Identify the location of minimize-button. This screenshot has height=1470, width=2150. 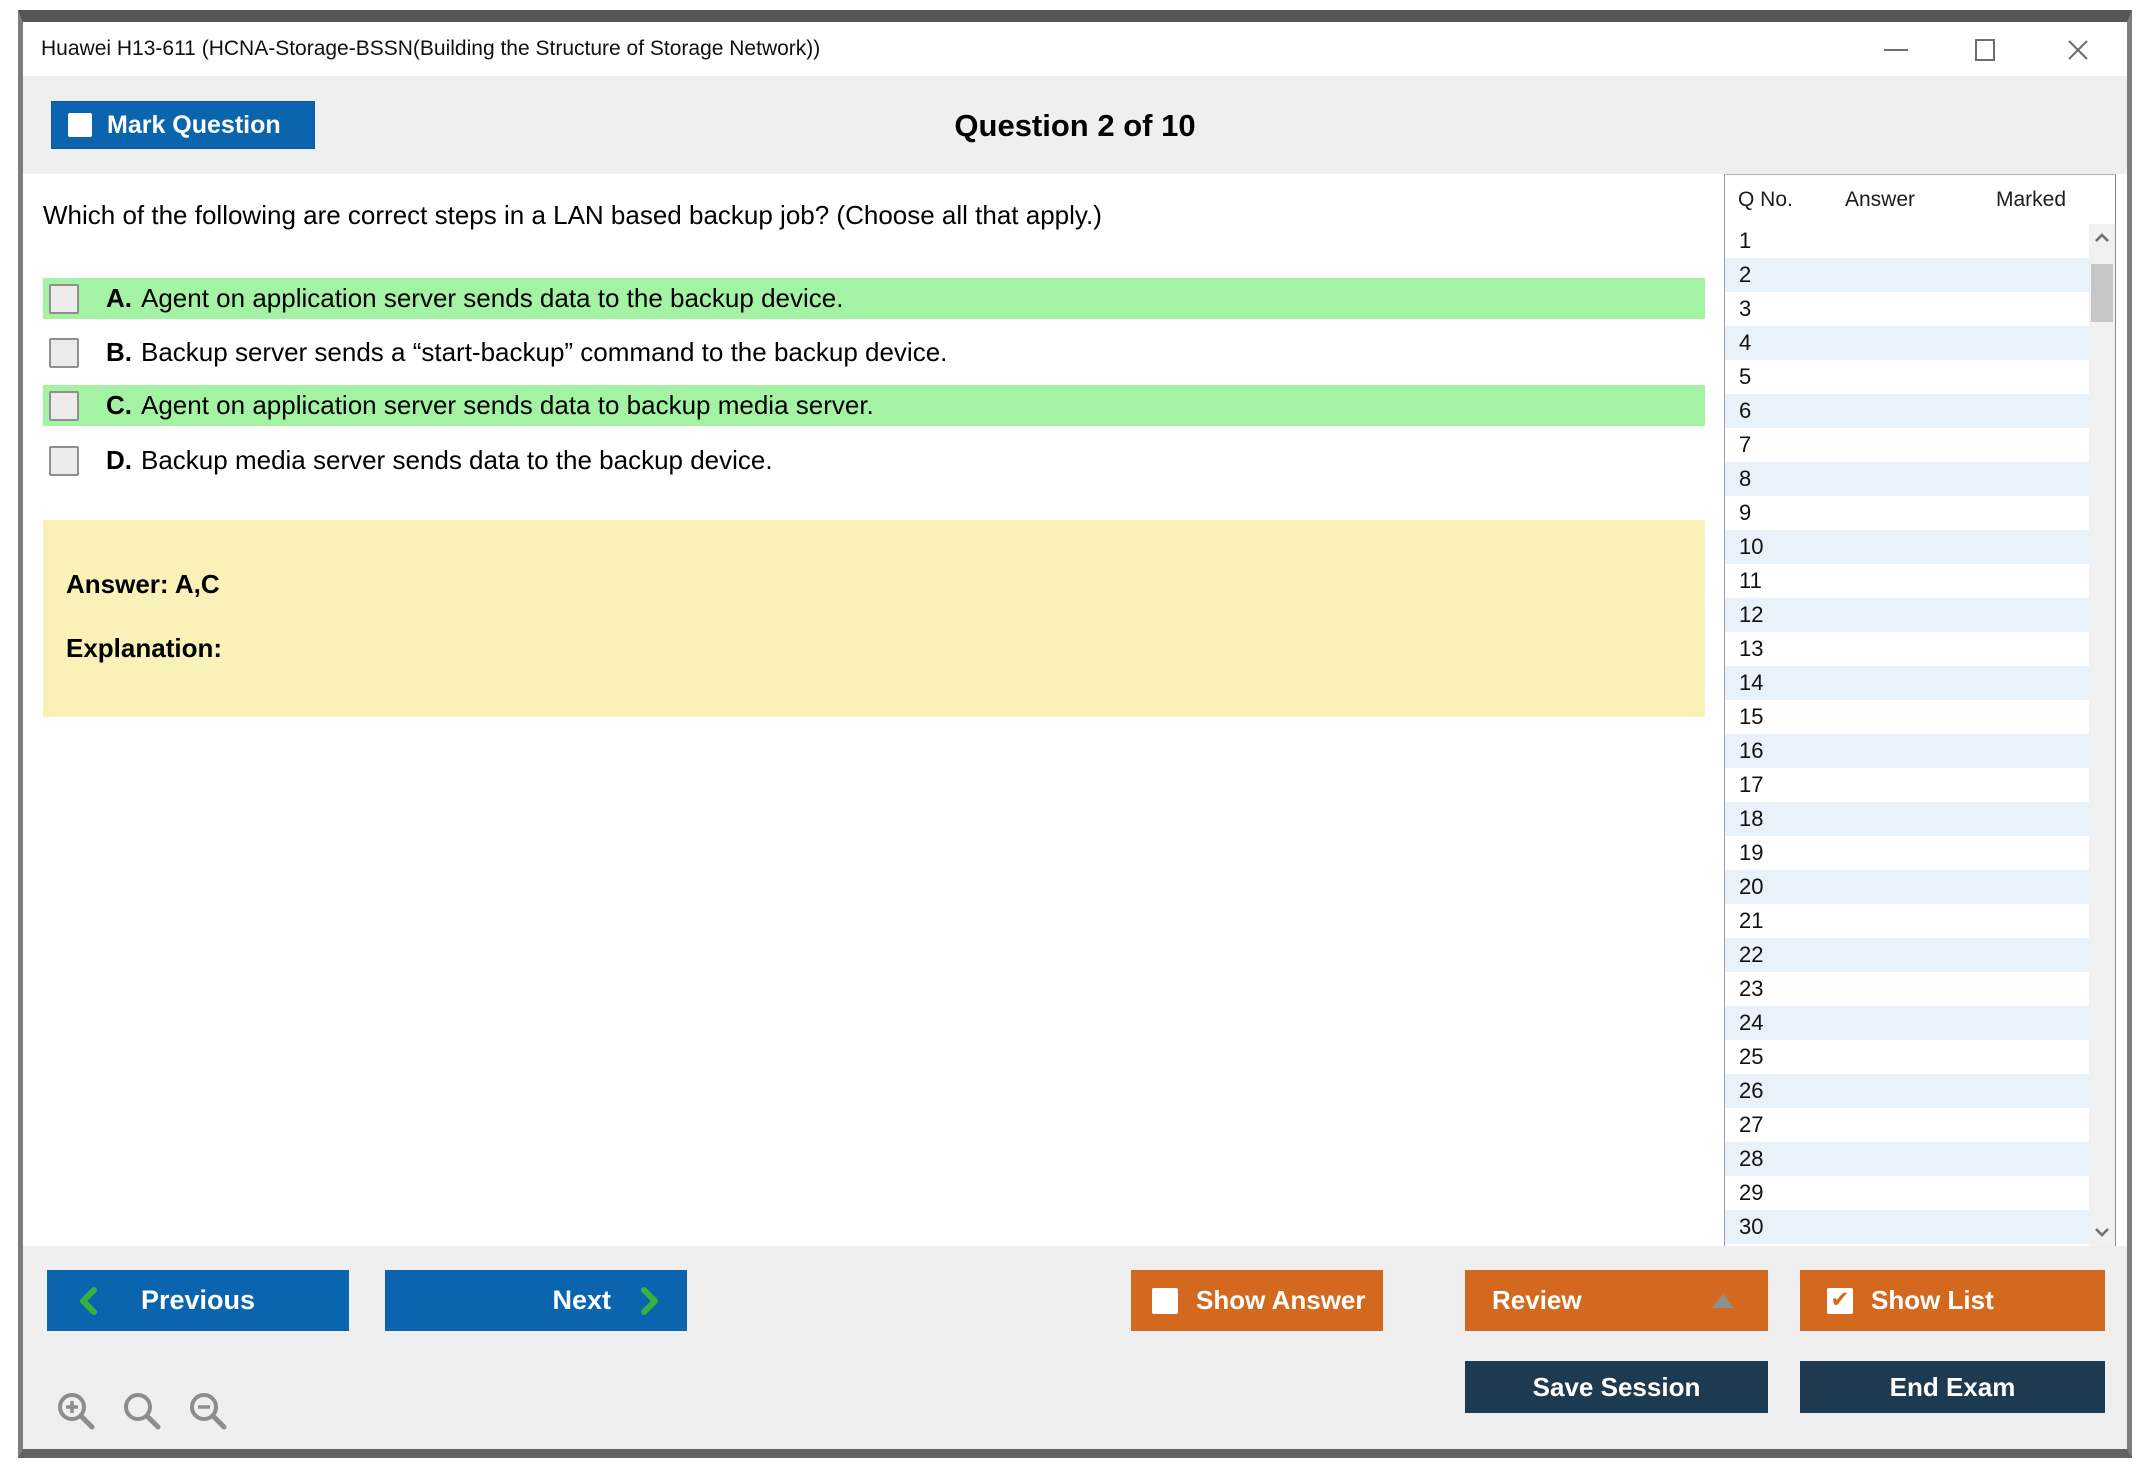
(1896, 50).